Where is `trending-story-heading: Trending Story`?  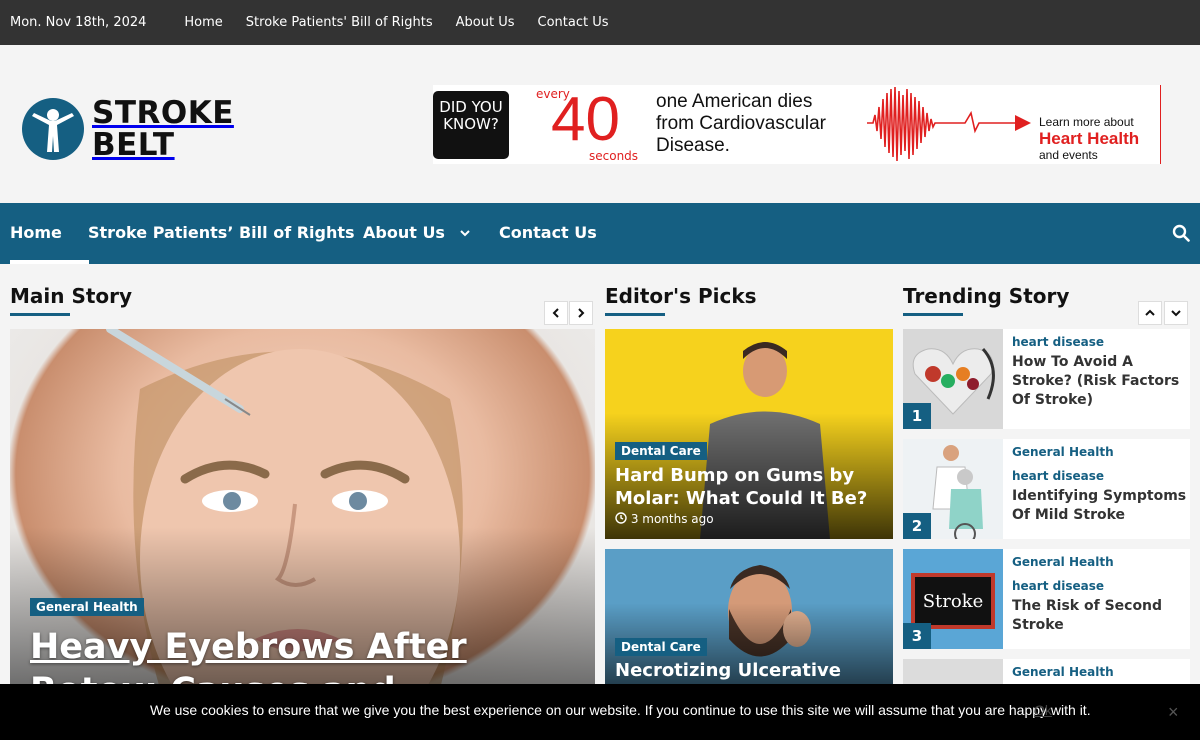
trending-story-heading: Trending Story is located at coordinates (986, 296).